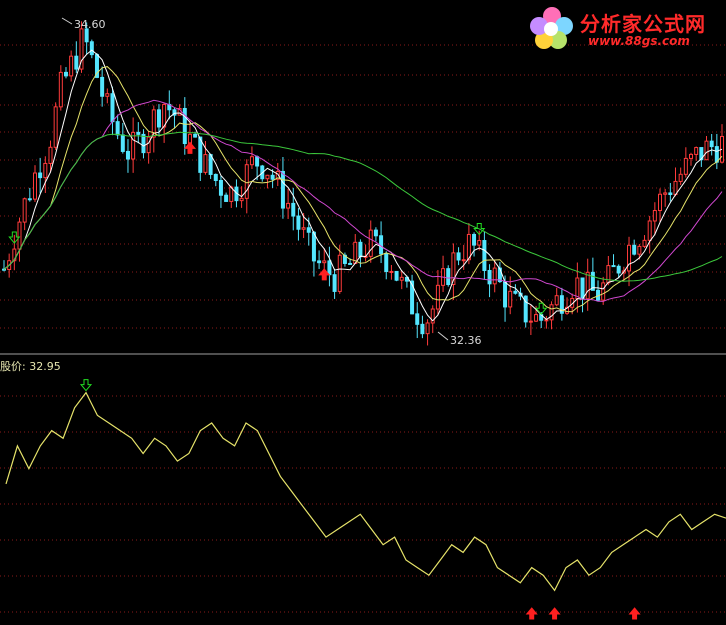 This screenshot has width=726, height=625. Describe the element at coordinates (86, 385) in the screenshot. I see `sell-arrow-icon` at that location.